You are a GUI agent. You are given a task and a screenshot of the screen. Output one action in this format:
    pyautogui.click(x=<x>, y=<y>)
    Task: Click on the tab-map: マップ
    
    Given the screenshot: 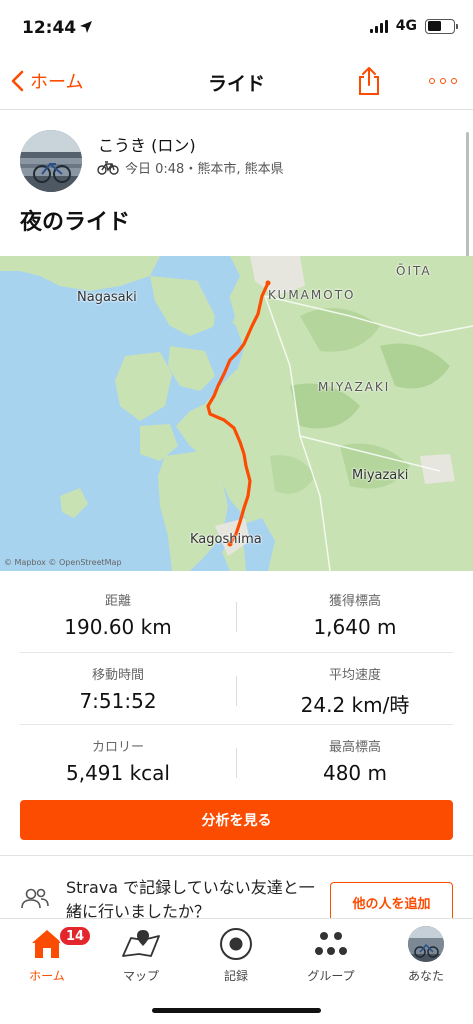 What is the action you would take?
    pyautogui.click(x=141, y=954)
    